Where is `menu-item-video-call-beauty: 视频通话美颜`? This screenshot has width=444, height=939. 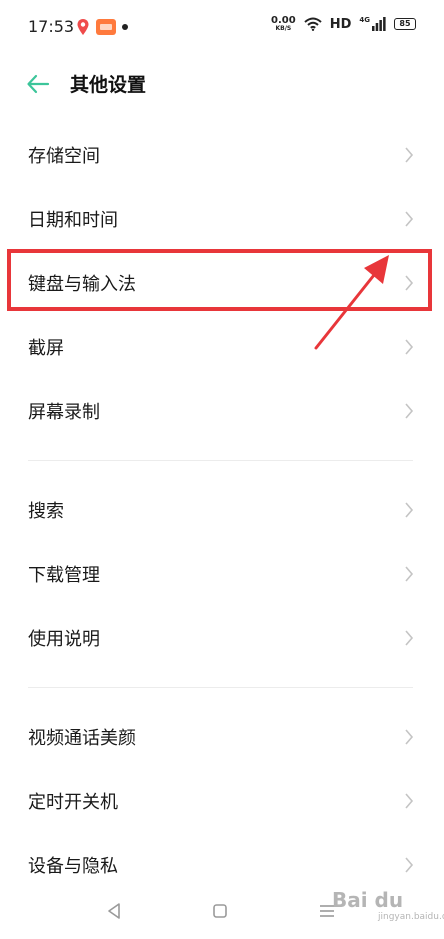
menu-item-video-call-beauty: 视频通话美颜 is located at coordinates (222, 737).